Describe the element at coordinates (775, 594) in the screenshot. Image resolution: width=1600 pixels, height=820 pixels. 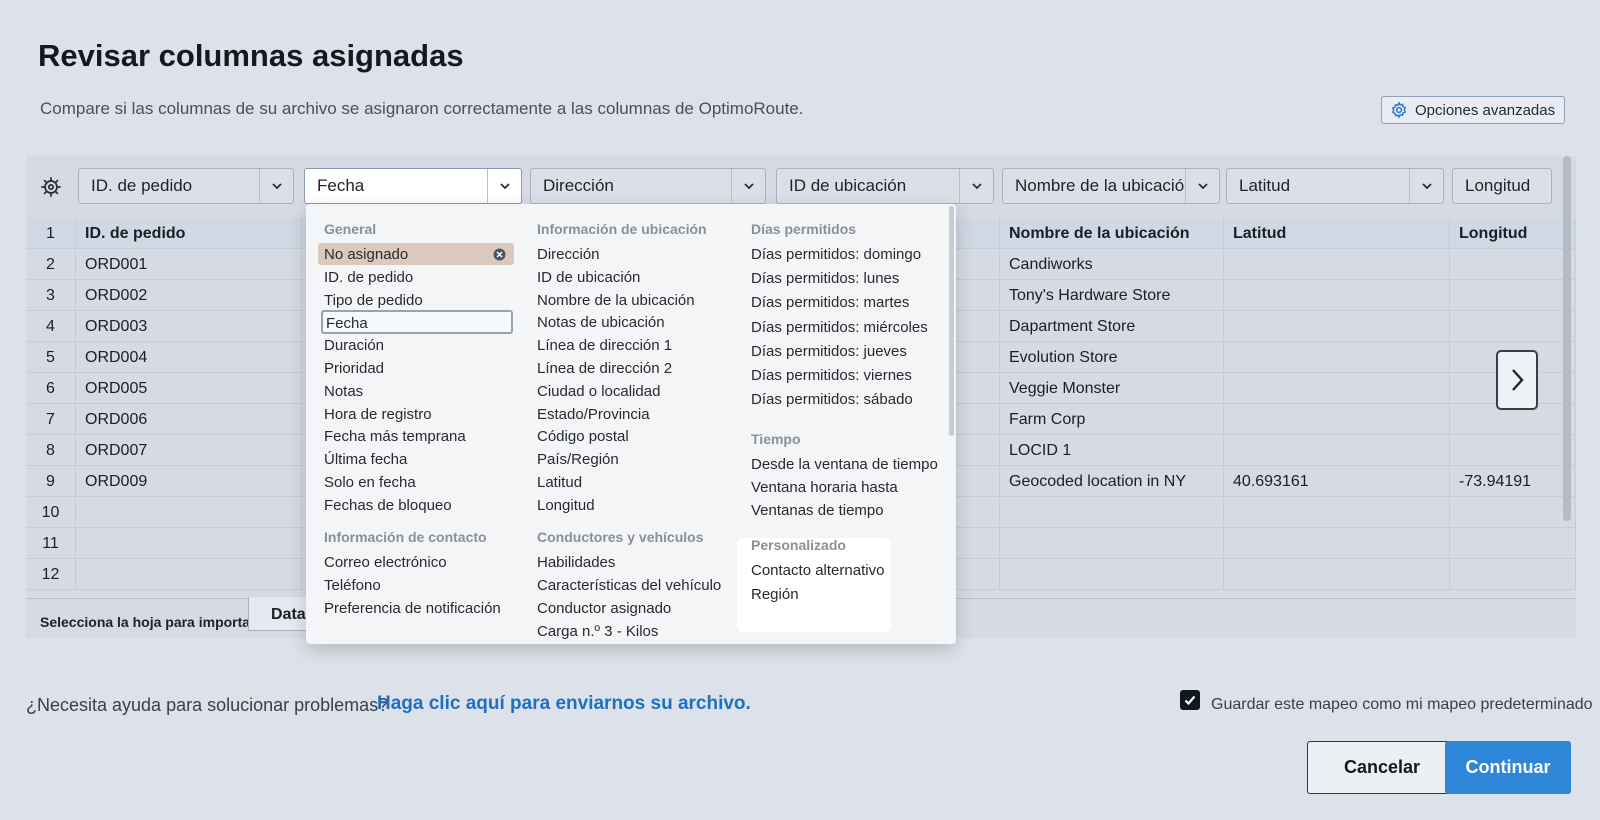
I see `dropdown-option: Región` at that location.